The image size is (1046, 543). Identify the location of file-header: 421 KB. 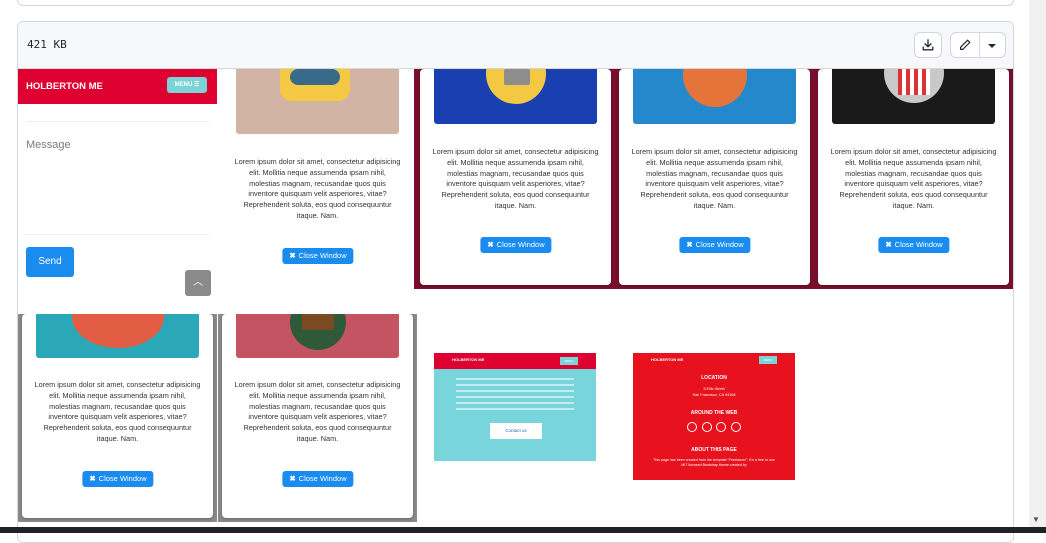
(515, 45).